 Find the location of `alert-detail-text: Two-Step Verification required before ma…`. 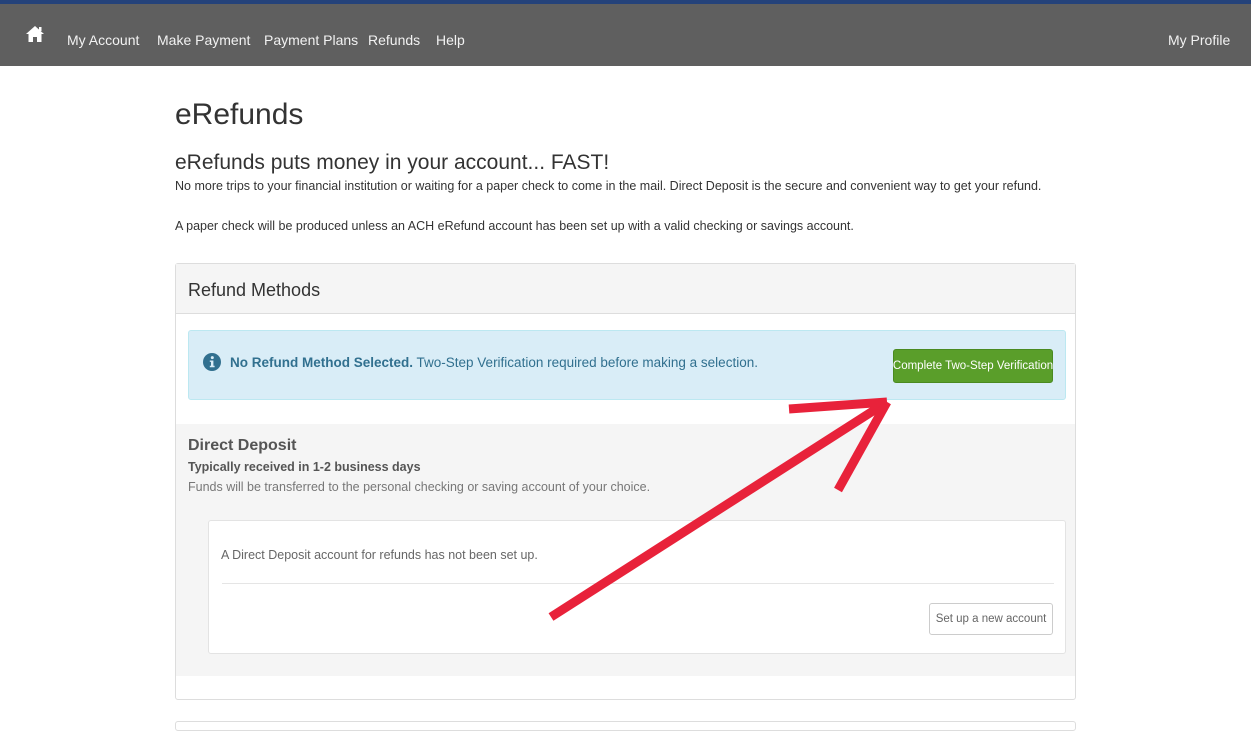

alert-detail-text: Two-Step Verification required before ma… is located at coordinates (585, 362).